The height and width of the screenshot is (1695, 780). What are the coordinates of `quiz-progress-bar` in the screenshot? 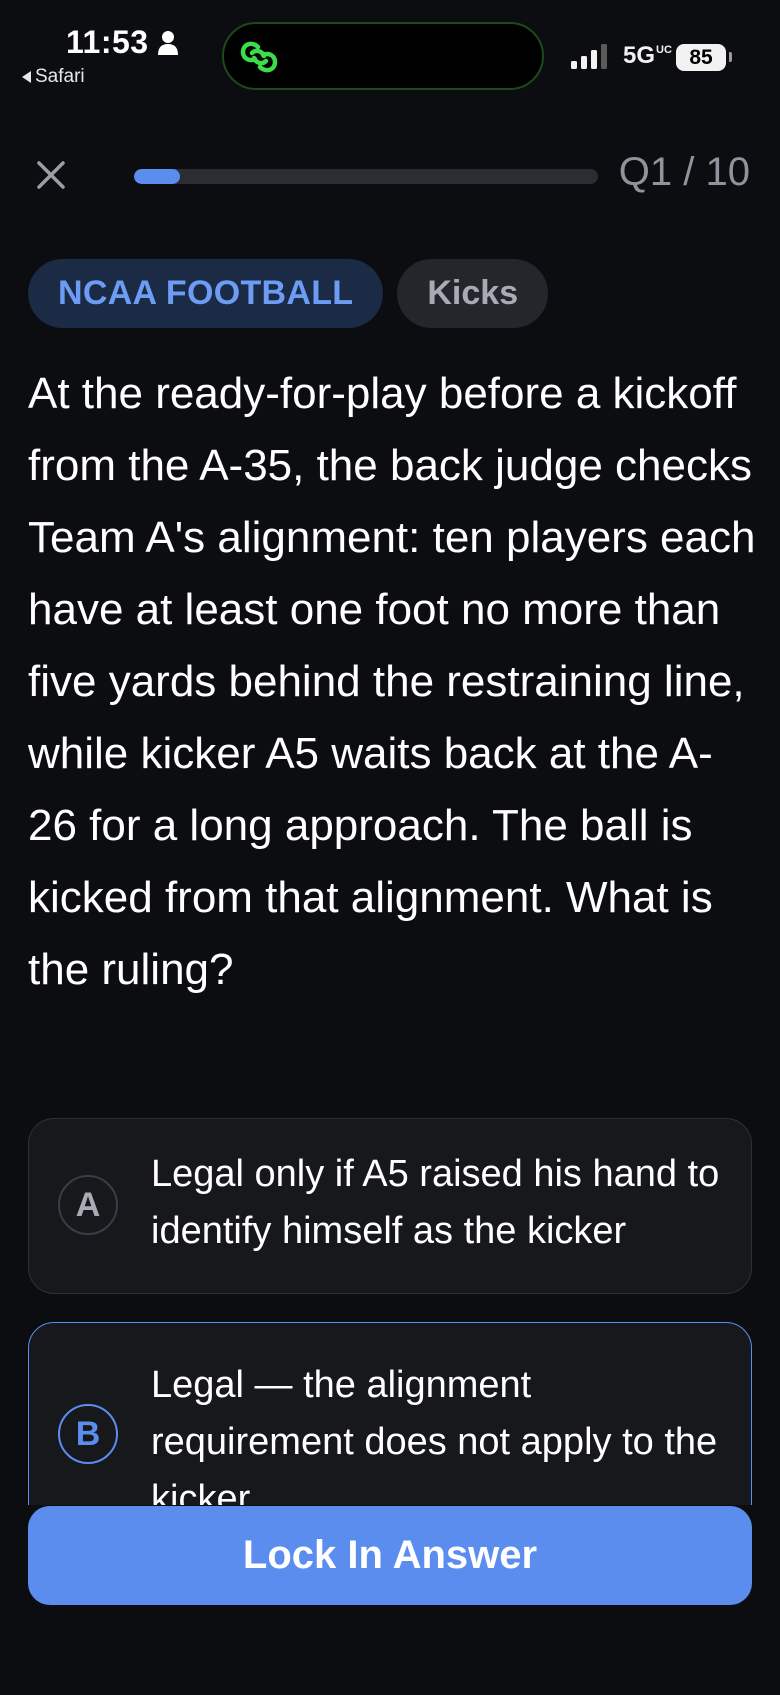 It's located at (366, 176).